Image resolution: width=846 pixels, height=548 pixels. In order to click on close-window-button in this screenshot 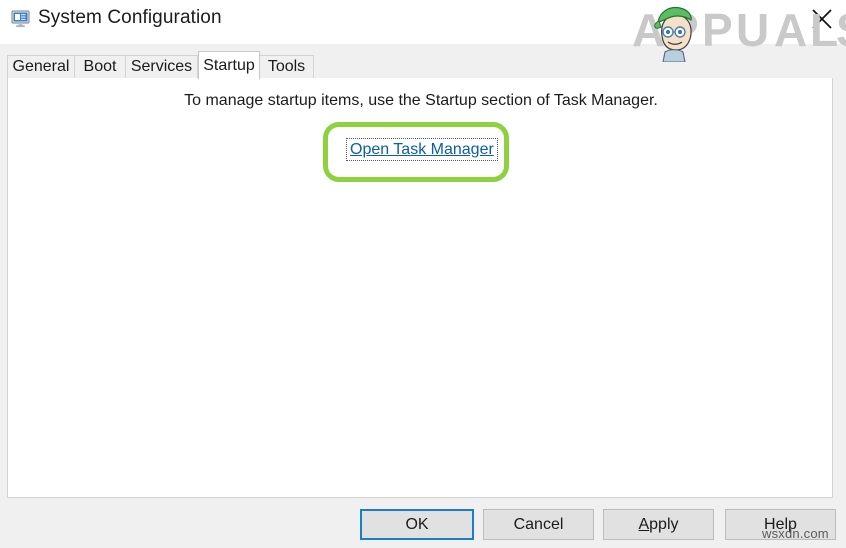, I will do `click(822, 19)`.